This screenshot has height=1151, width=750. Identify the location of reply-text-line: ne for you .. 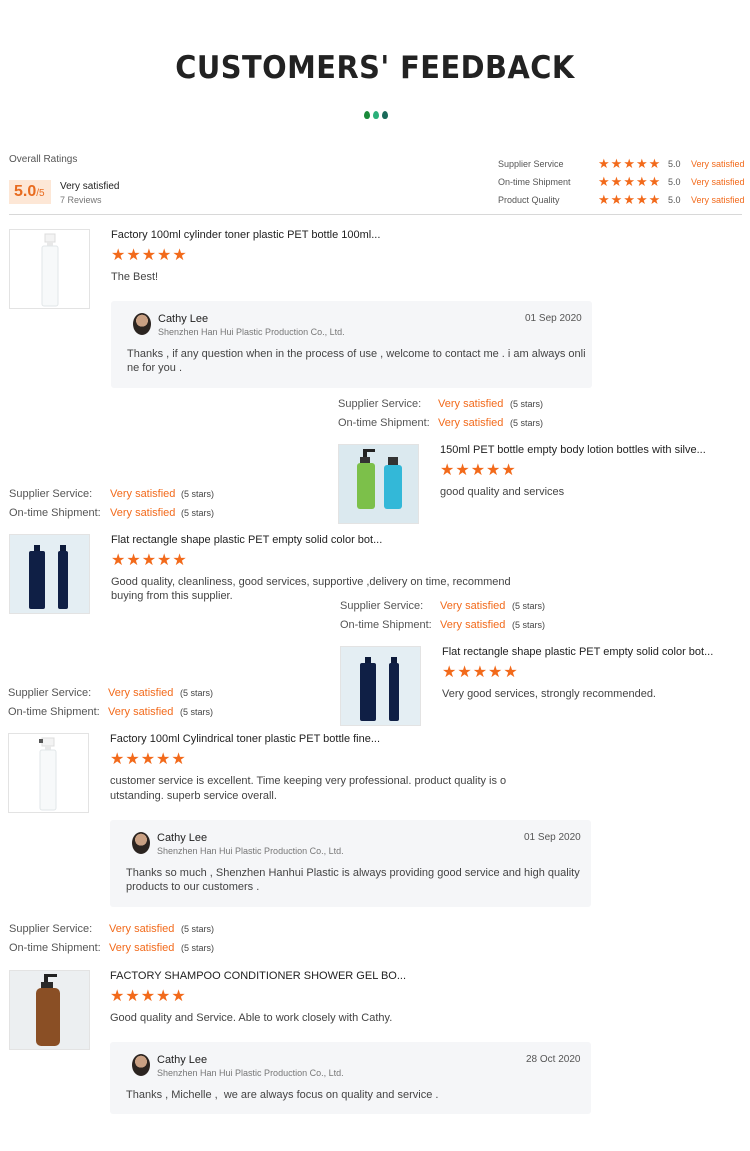
(155, 368).